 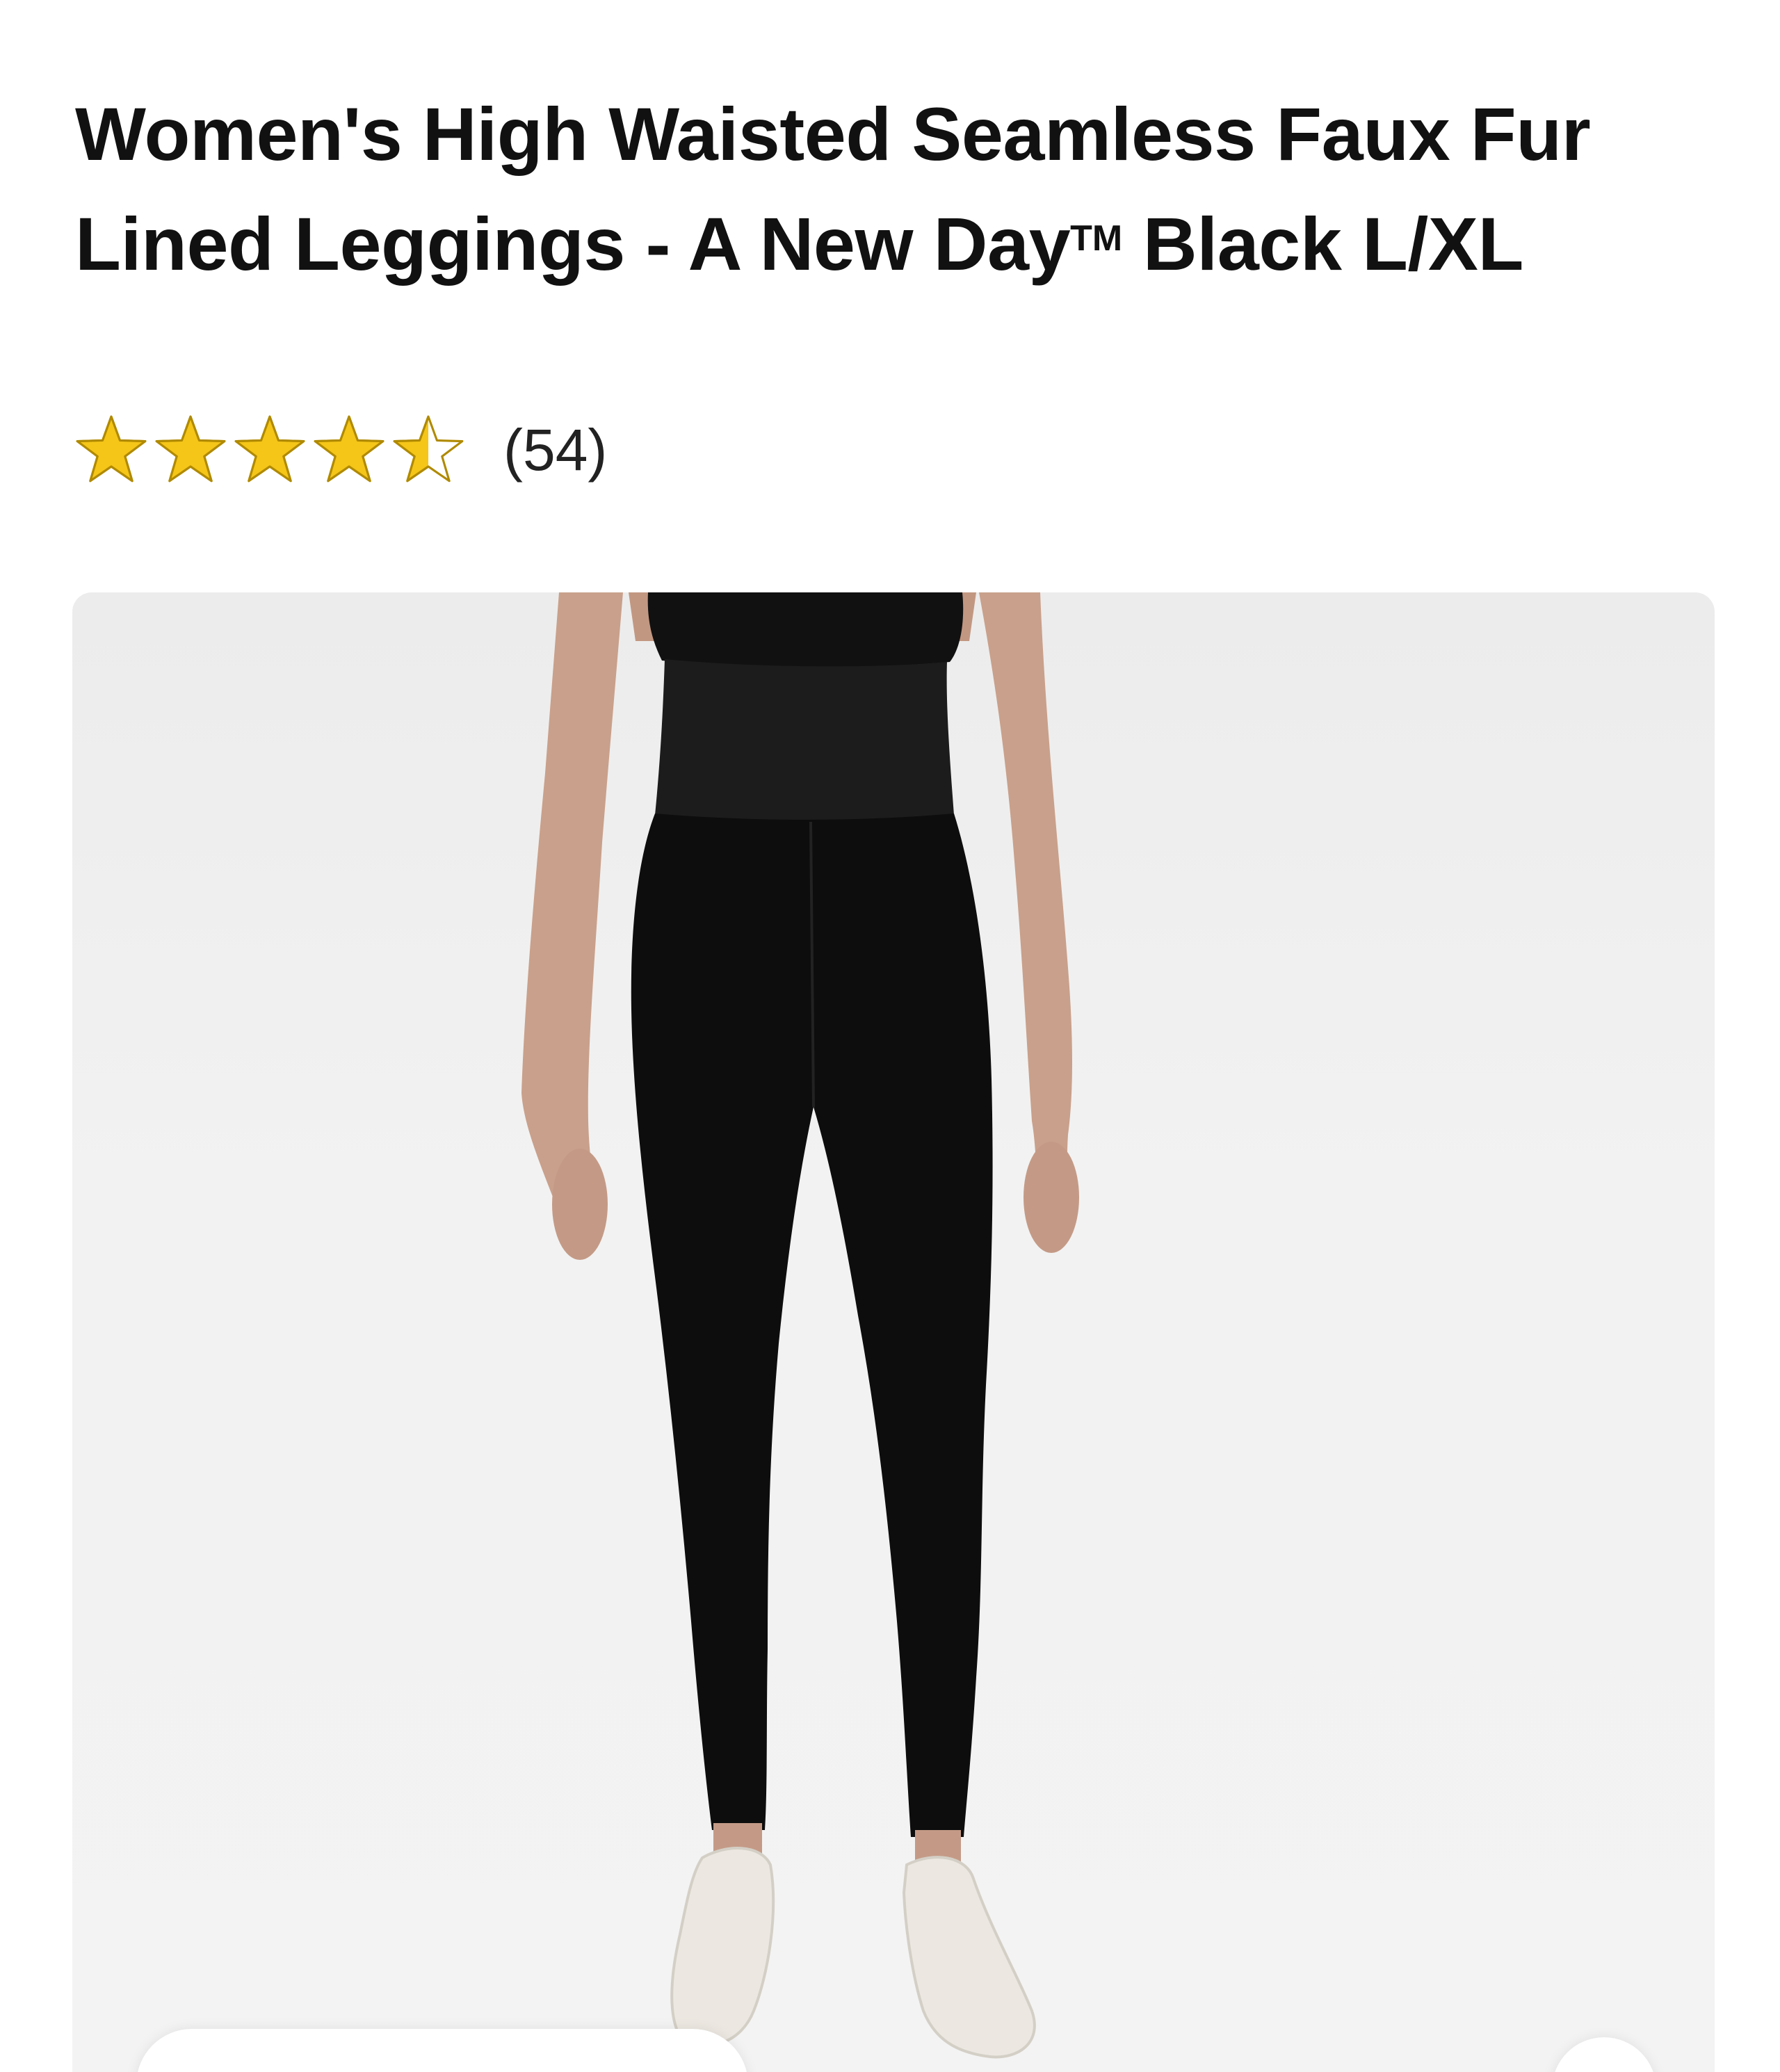 What do you see at coordinates (1025, 915) in the screenshot?
I see `right-arm` at bounding box center [1025, 915].